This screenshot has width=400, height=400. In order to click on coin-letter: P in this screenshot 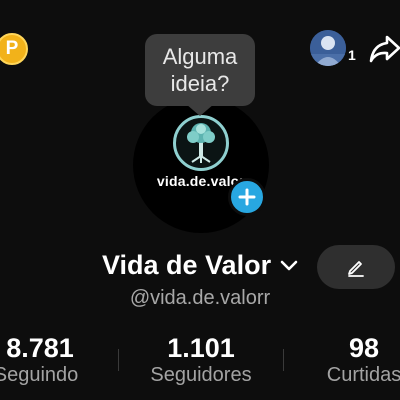, I will do `click(12, 48)`.